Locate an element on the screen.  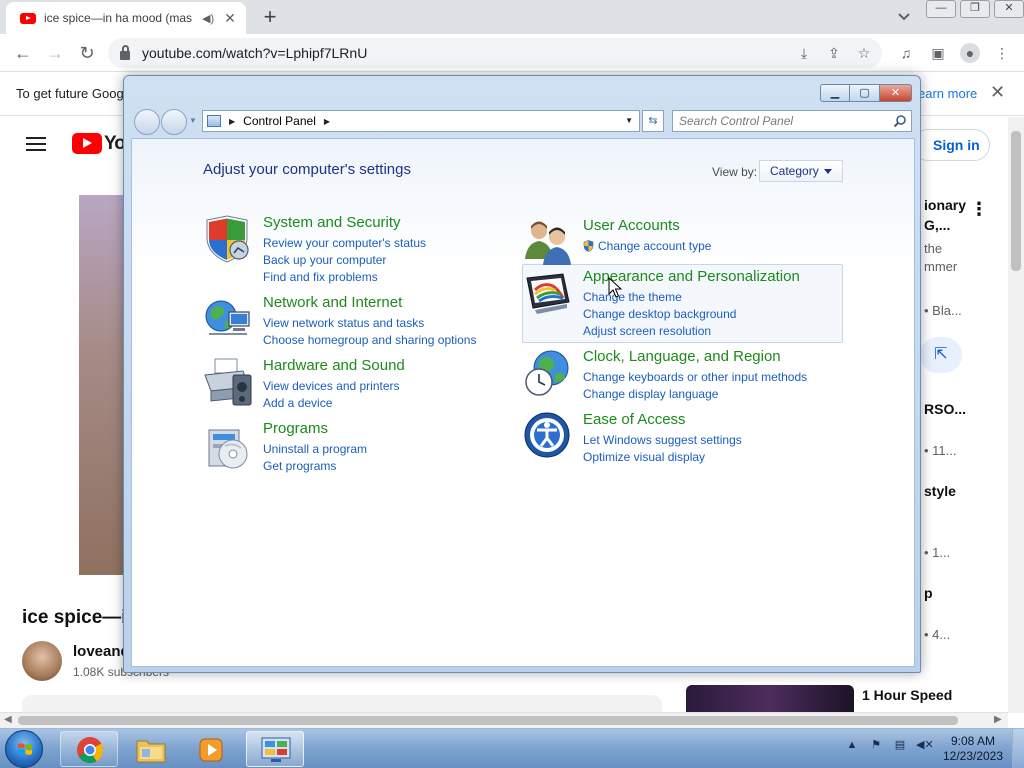
scroll-left-icon: ◀ is located at coordinates (8, 719).